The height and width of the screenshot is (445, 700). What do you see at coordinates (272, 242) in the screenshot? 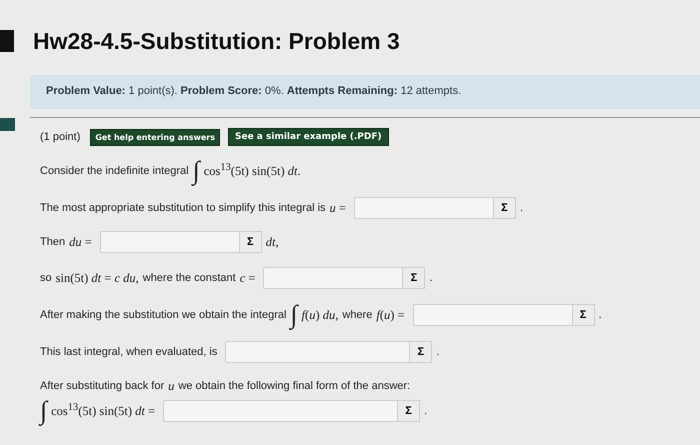
I see `math-expression: dt,` at bounding box center [272, 242].